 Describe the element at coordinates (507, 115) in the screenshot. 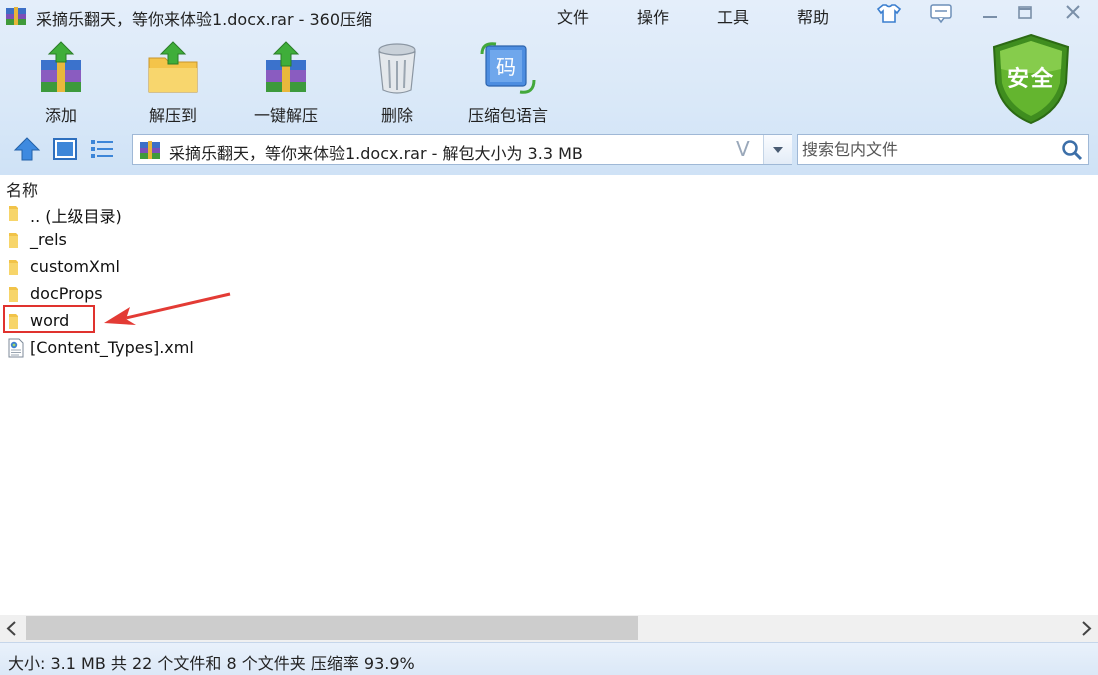

I see `archive-language-label: 压缩包语言` at that location.